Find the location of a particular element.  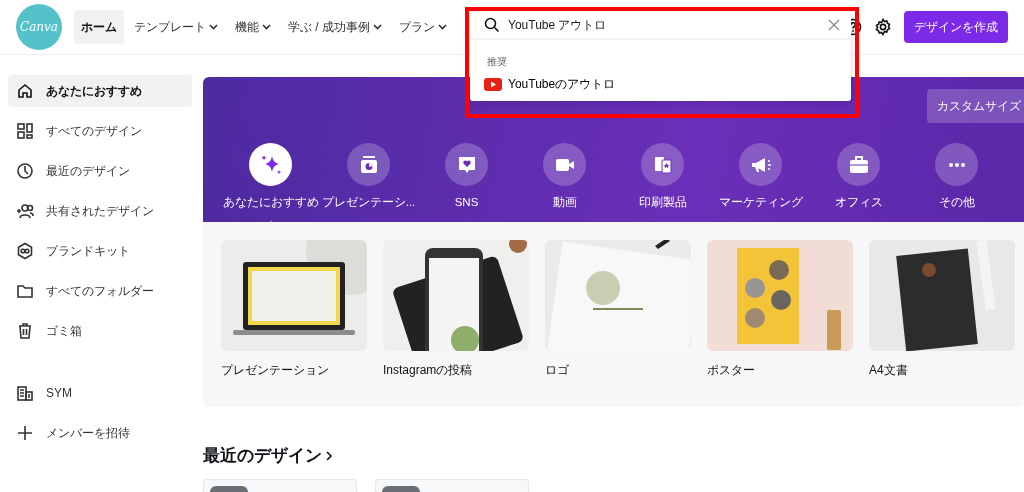

category-button: マーケティング is located at coordinates (760, 177).